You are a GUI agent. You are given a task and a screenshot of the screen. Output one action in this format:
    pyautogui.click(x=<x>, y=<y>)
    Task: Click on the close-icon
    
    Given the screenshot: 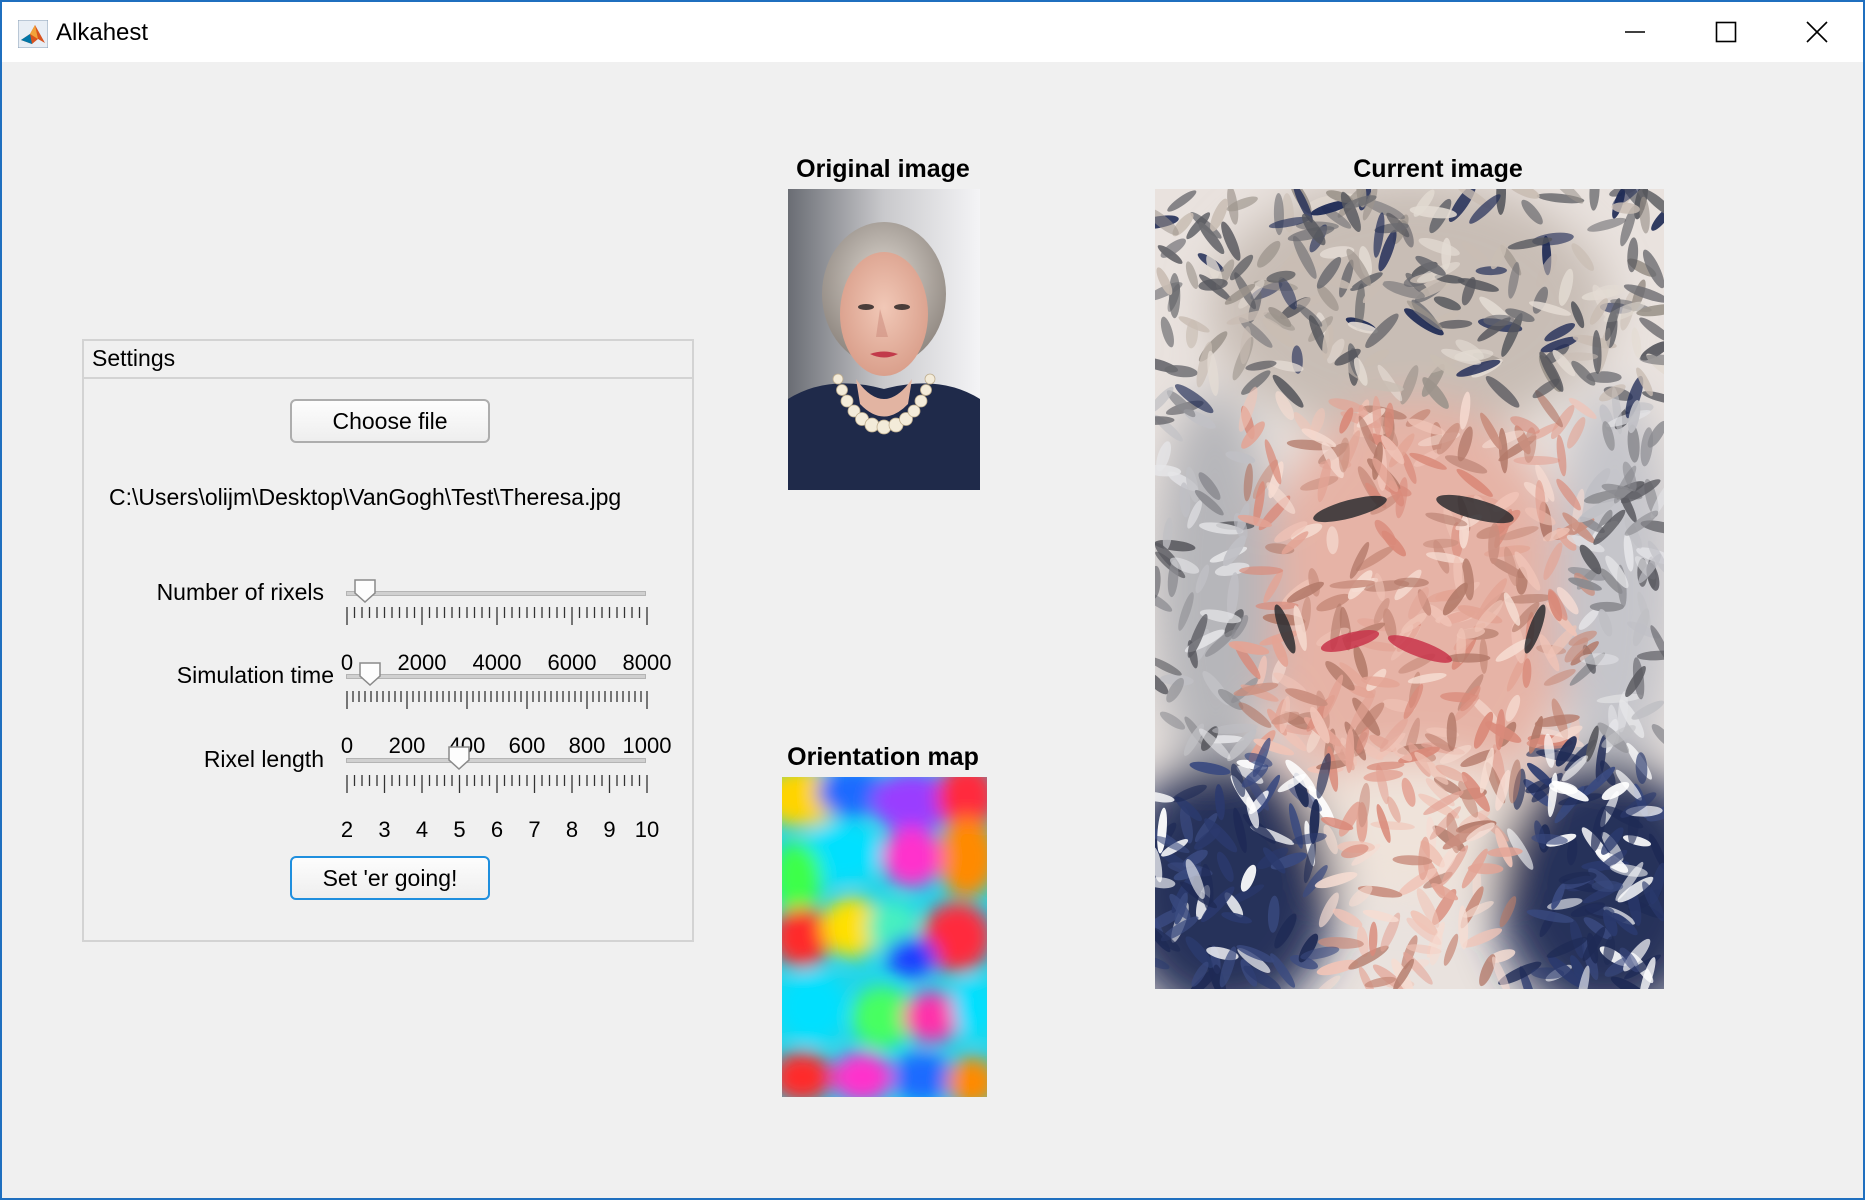 What is the action you would take?
    pyautogui.click(x=1817, y=32)
    